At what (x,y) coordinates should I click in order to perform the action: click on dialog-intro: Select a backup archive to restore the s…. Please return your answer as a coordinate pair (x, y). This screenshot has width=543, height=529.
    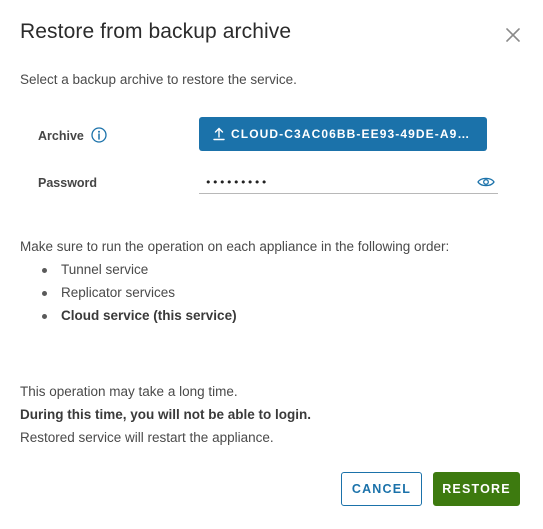
    Looking at the image, I should click on (158, 79).